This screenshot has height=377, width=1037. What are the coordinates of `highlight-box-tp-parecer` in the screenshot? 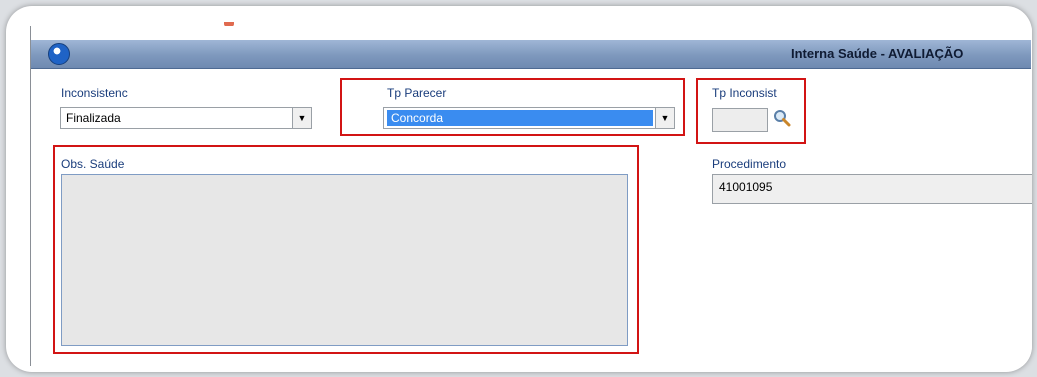 It's located at (512, 107).